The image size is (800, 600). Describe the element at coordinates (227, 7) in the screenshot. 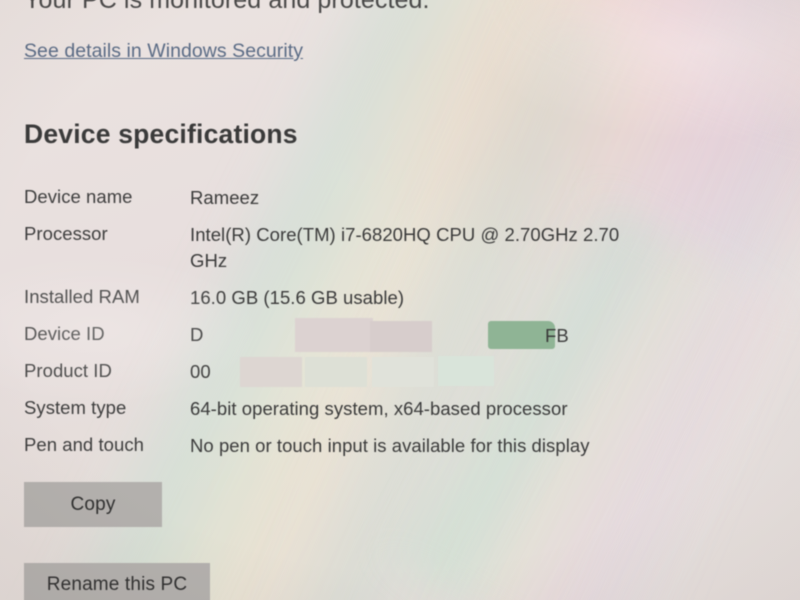

I see `truncated-protection-status-text: Your PC is monitored and protected.` at that location.